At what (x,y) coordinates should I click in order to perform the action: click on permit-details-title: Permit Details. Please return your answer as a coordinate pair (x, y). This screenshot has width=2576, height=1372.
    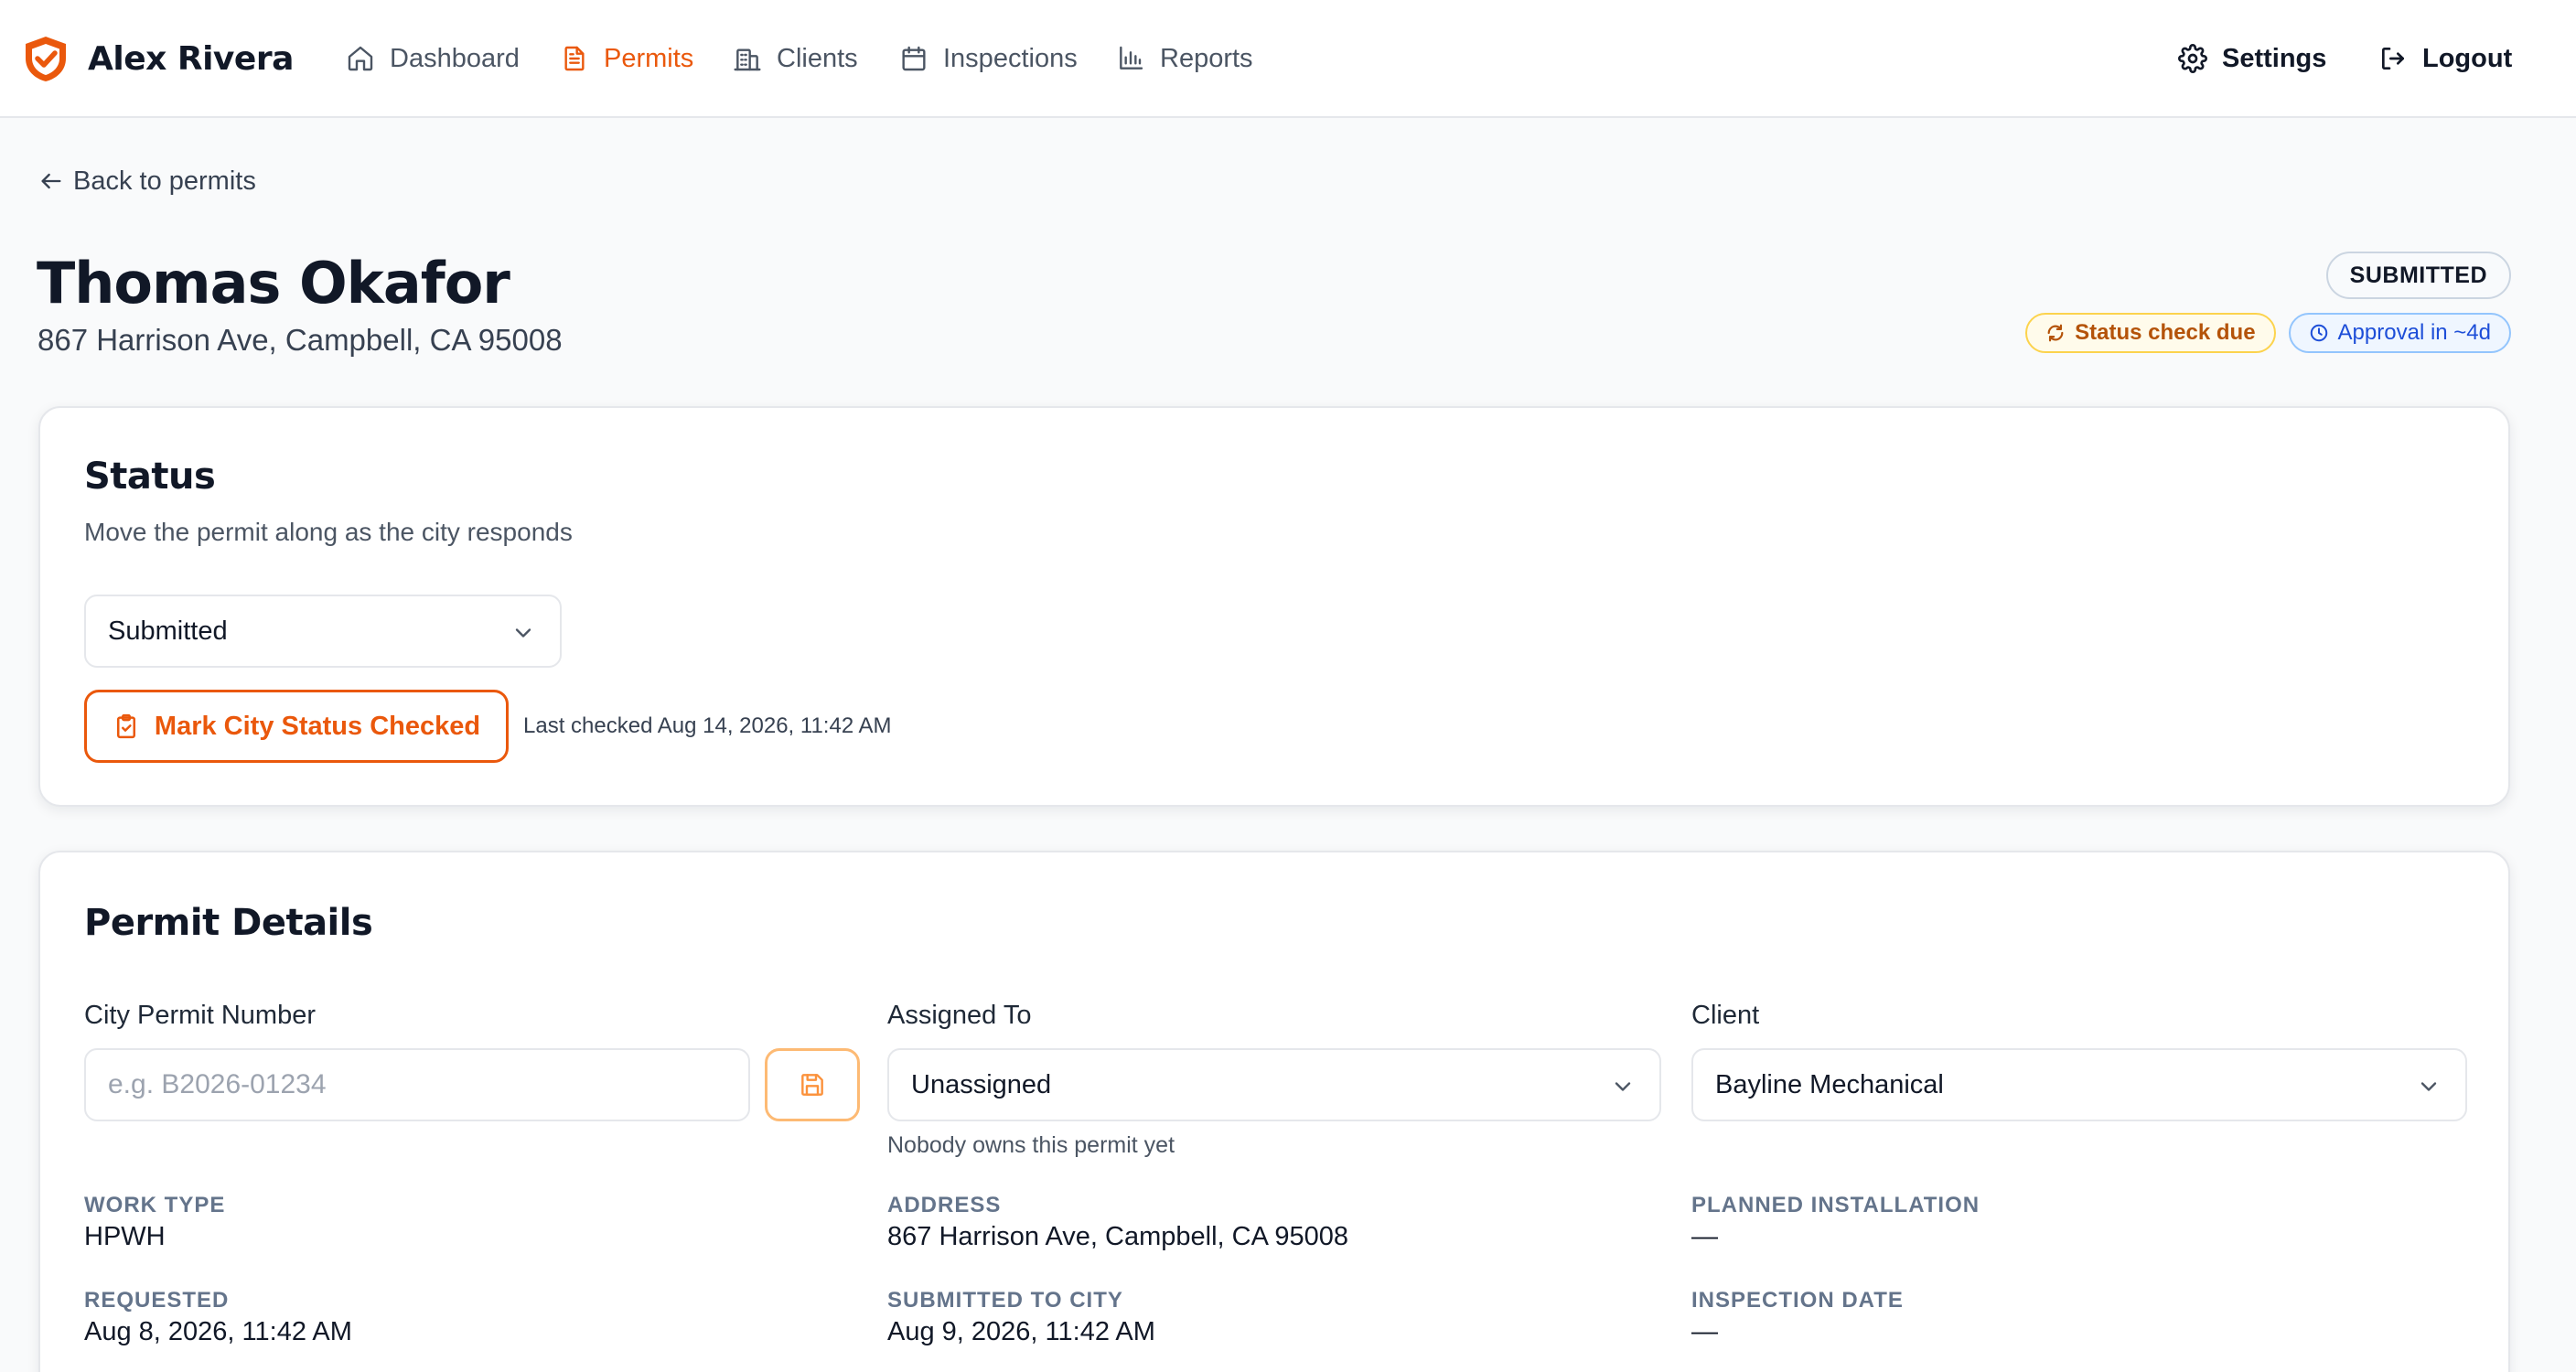
    Looking at the image, I should click on (229, 923).